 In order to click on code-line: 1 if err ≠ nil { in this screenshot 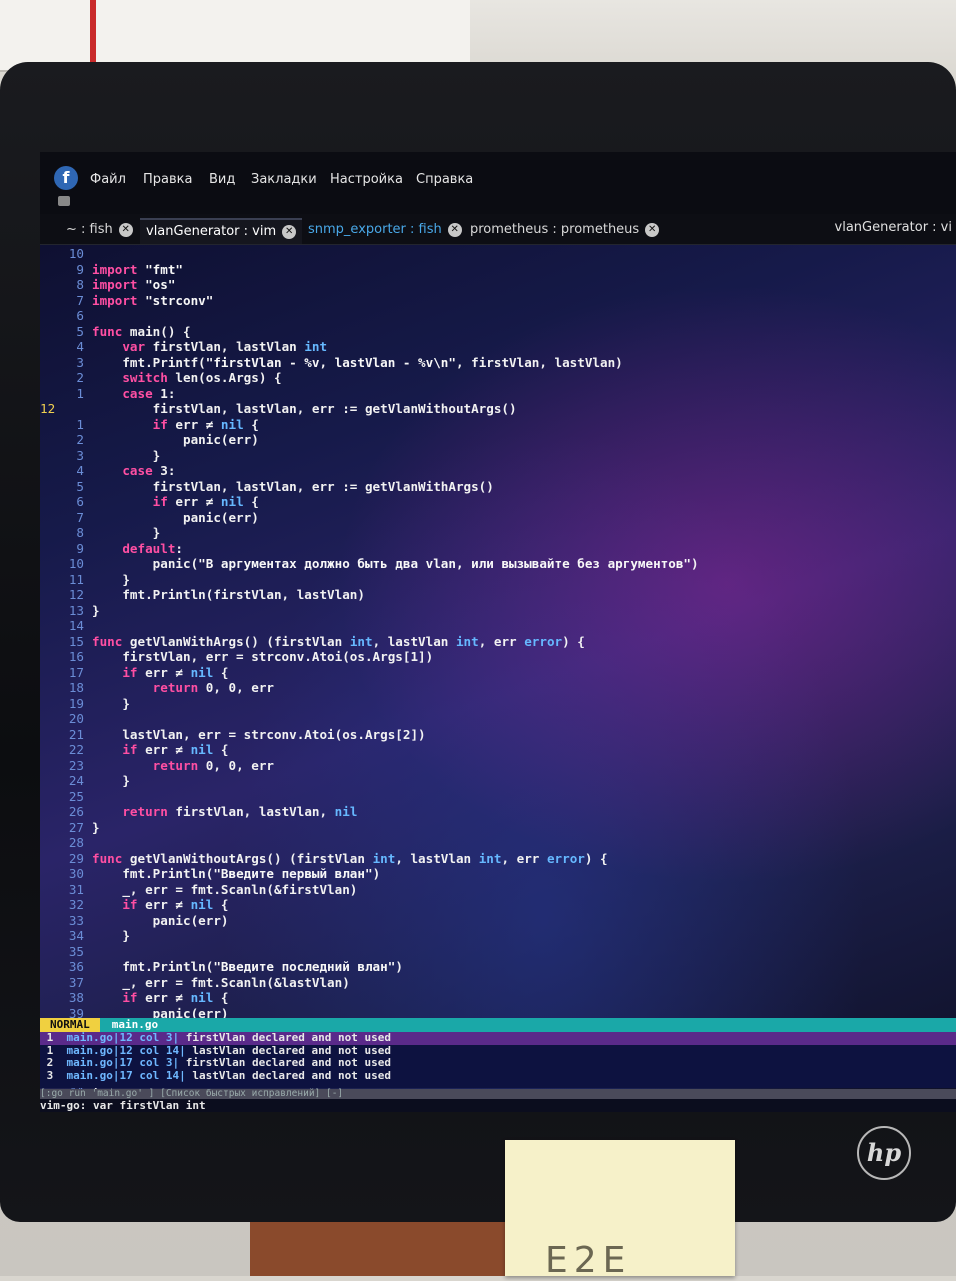, I will do `click(498, 425)`.